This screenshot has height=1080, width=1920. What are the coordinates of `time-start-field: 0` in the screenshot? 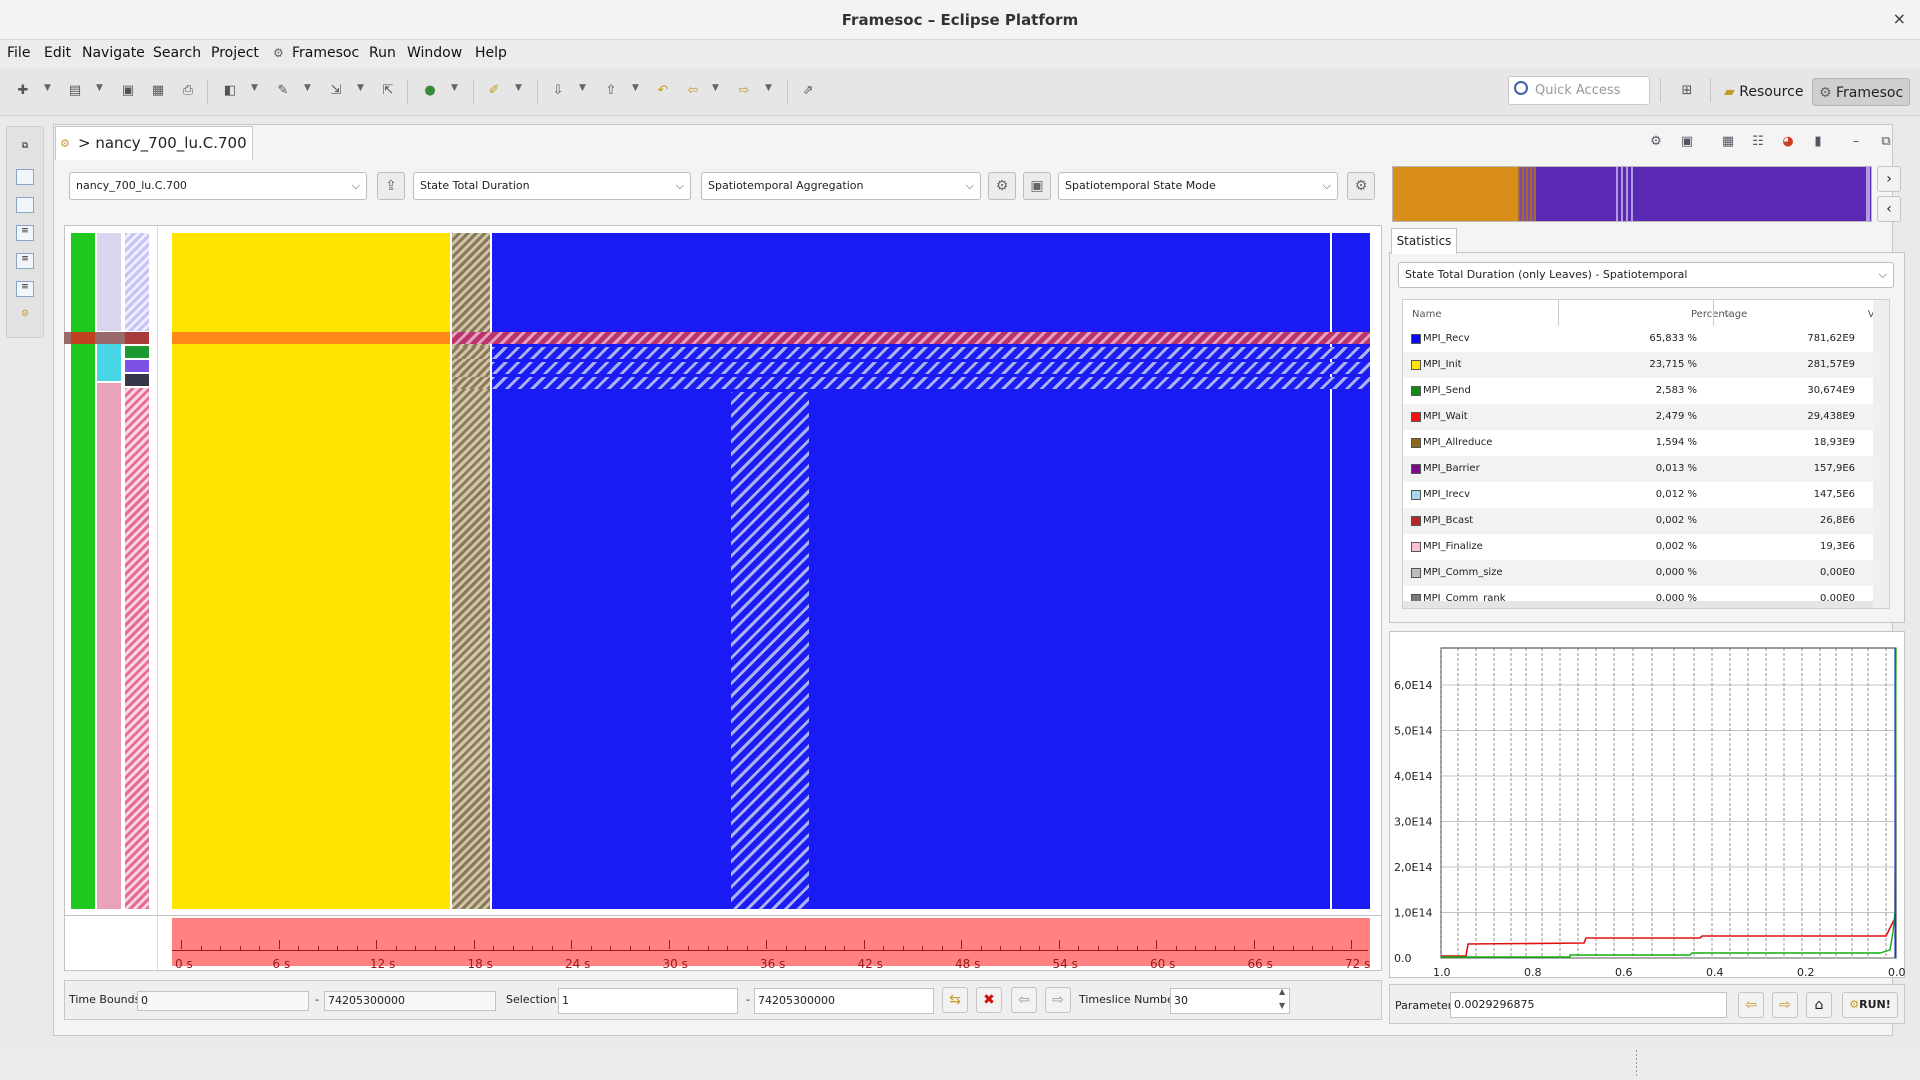 It's located at (223, 1001).